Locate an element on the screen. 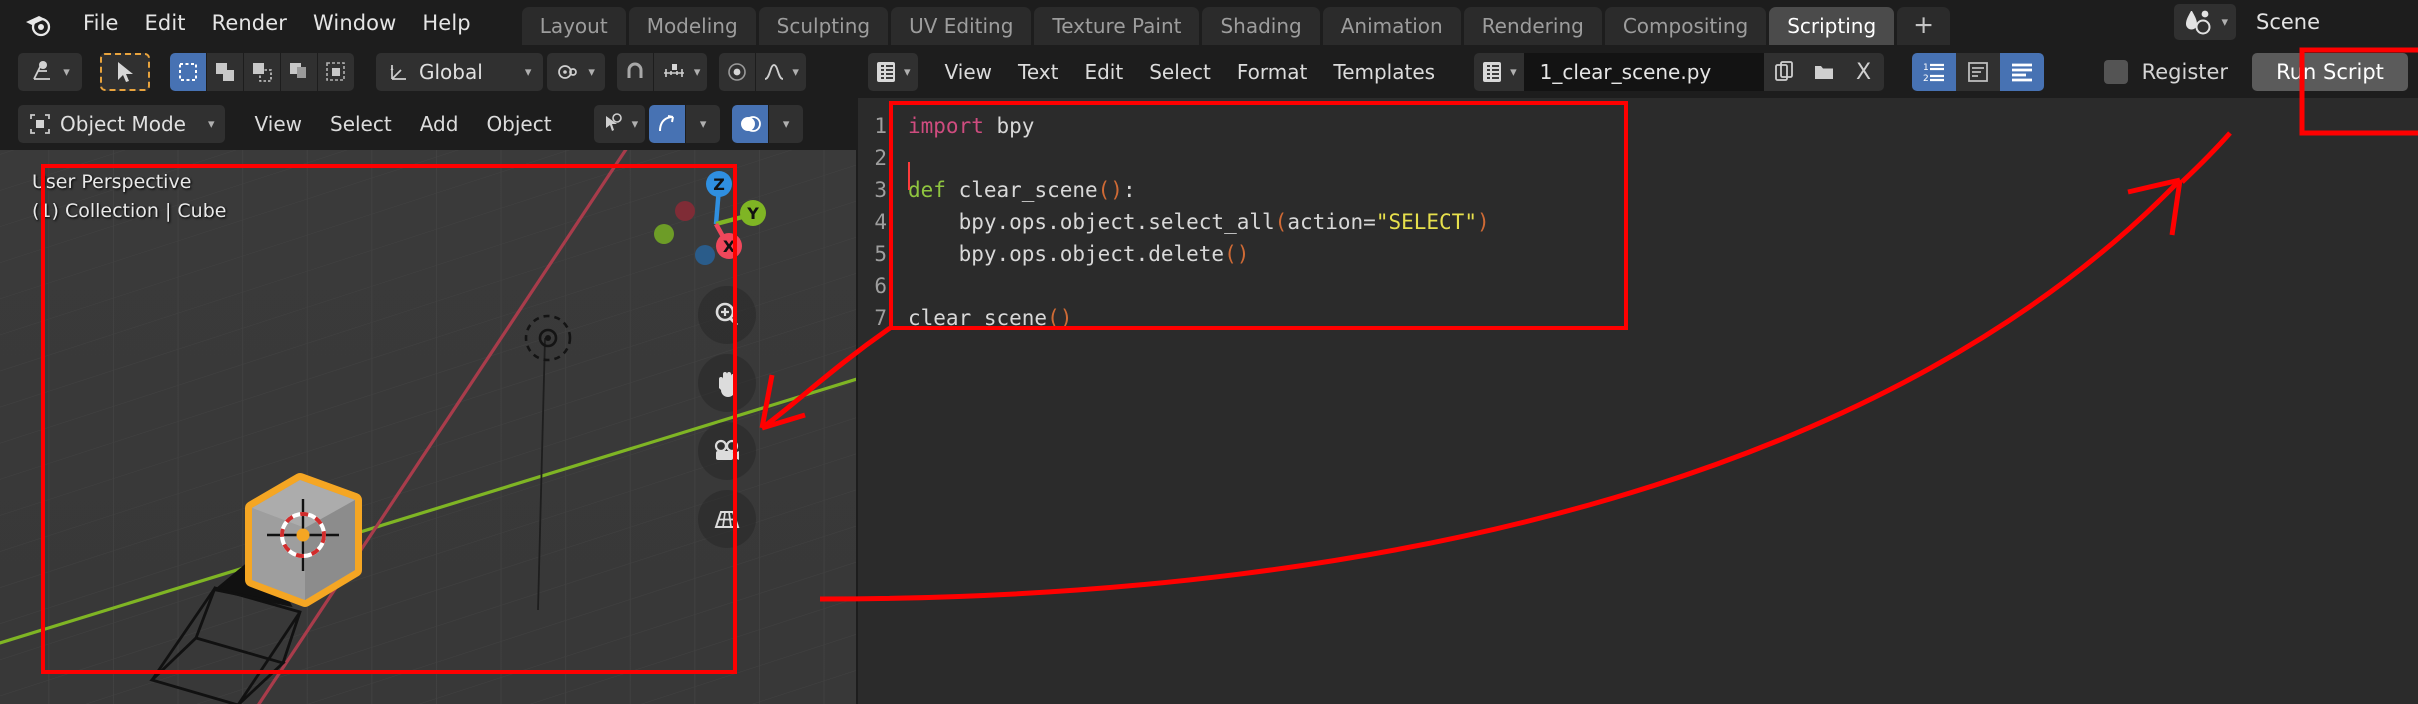  code-token: clear_scene is located at coordinates (978, 318).